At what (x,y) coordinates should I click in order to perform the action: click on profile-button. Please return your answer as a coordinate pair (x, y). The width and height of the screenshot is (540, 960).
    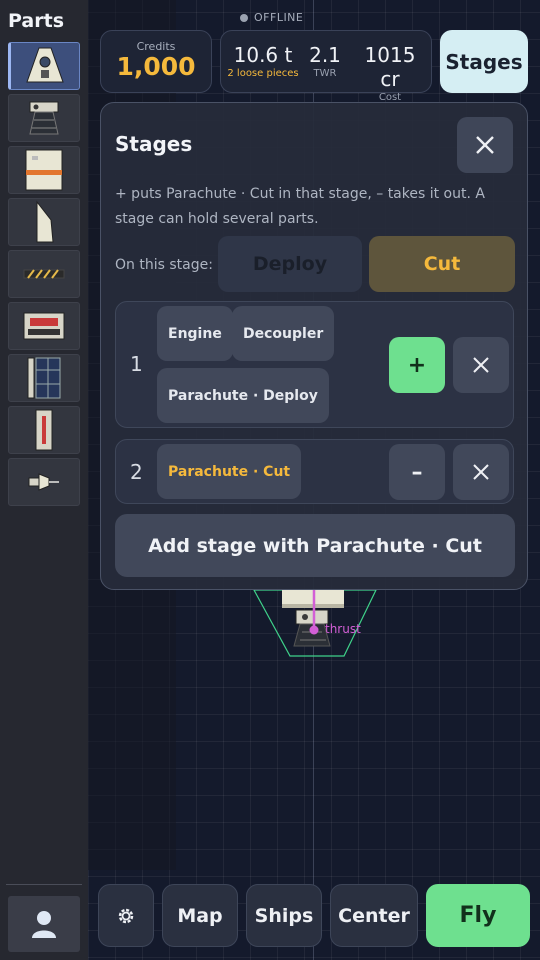
    Looking at the image, I should click on (44, 924).